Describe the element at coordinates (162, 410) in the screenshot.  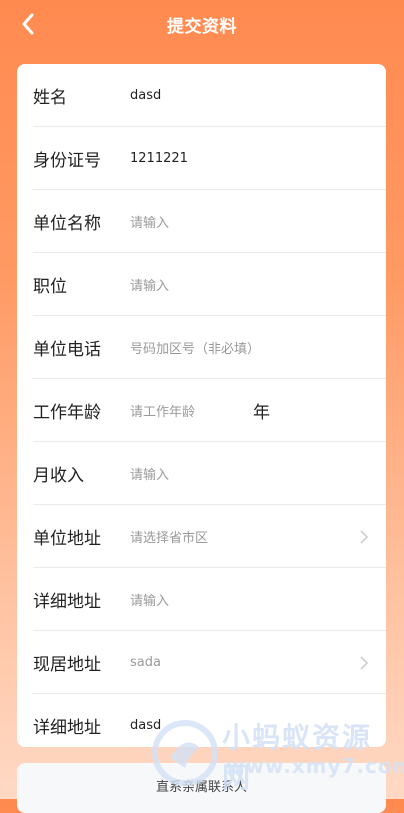
I see `work-years-input: 请工作年龄` at that location.